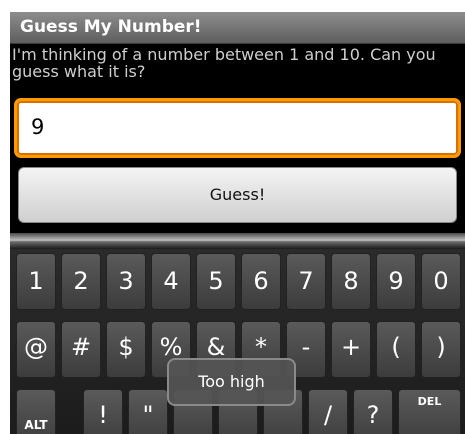  Describe the element at coordinates (148, 411) in the screenshot. I see `key-quote: "` at that location.